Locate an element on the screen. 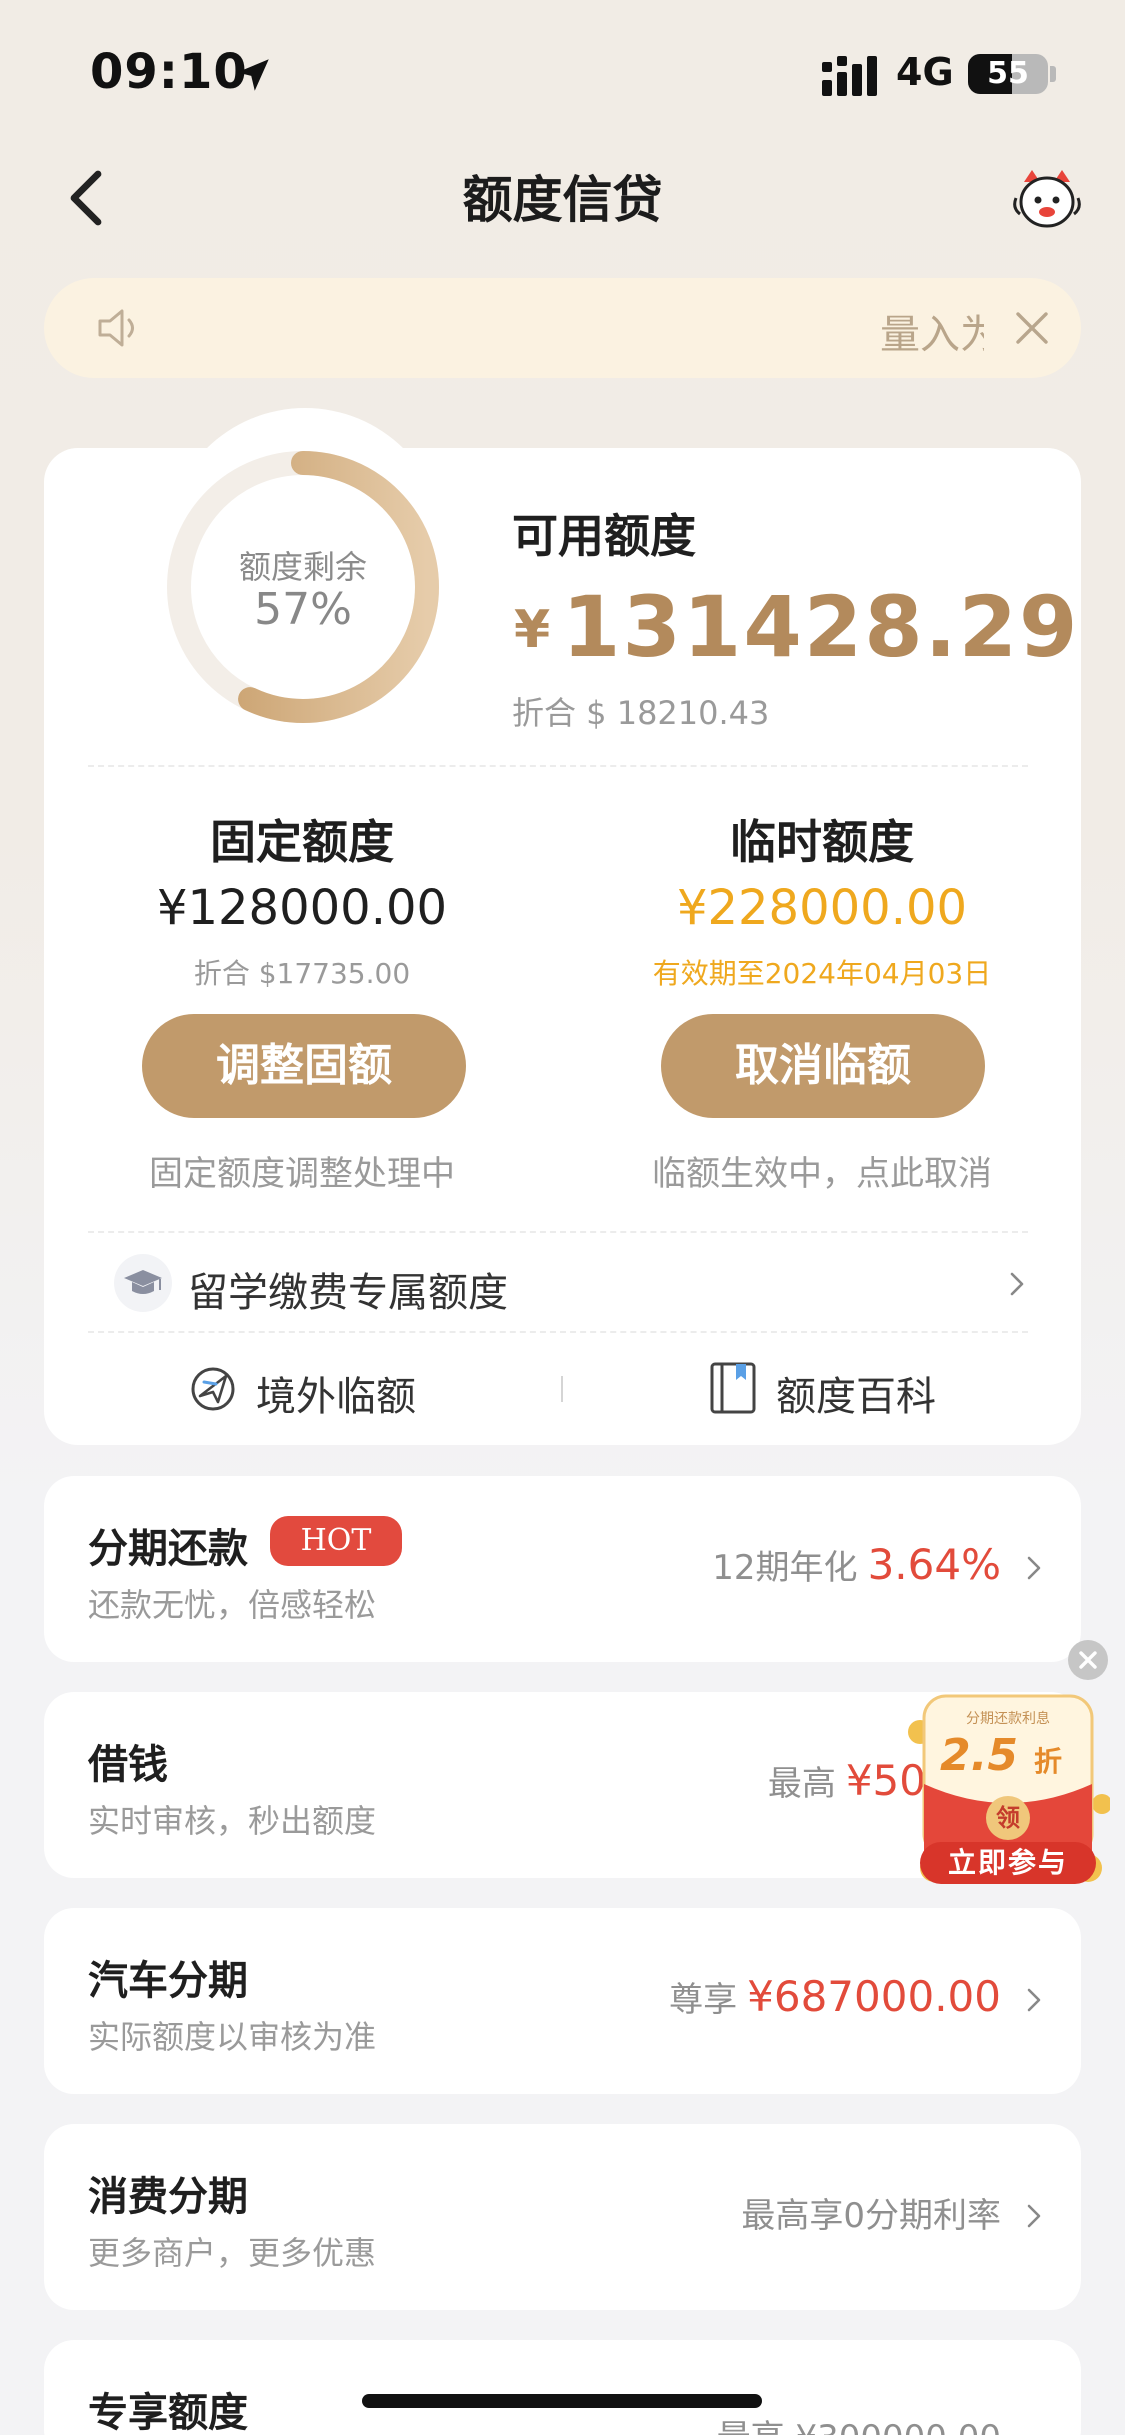 The image size is (1125, 2435). product-offer: 最高享0分期利率 is located at coordinates (871, 2212).